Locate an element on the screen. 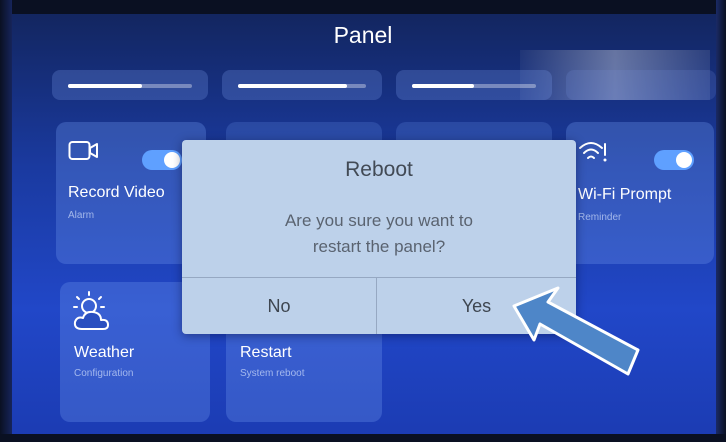  restart-title: Restart is located at coordinates (266, 352).